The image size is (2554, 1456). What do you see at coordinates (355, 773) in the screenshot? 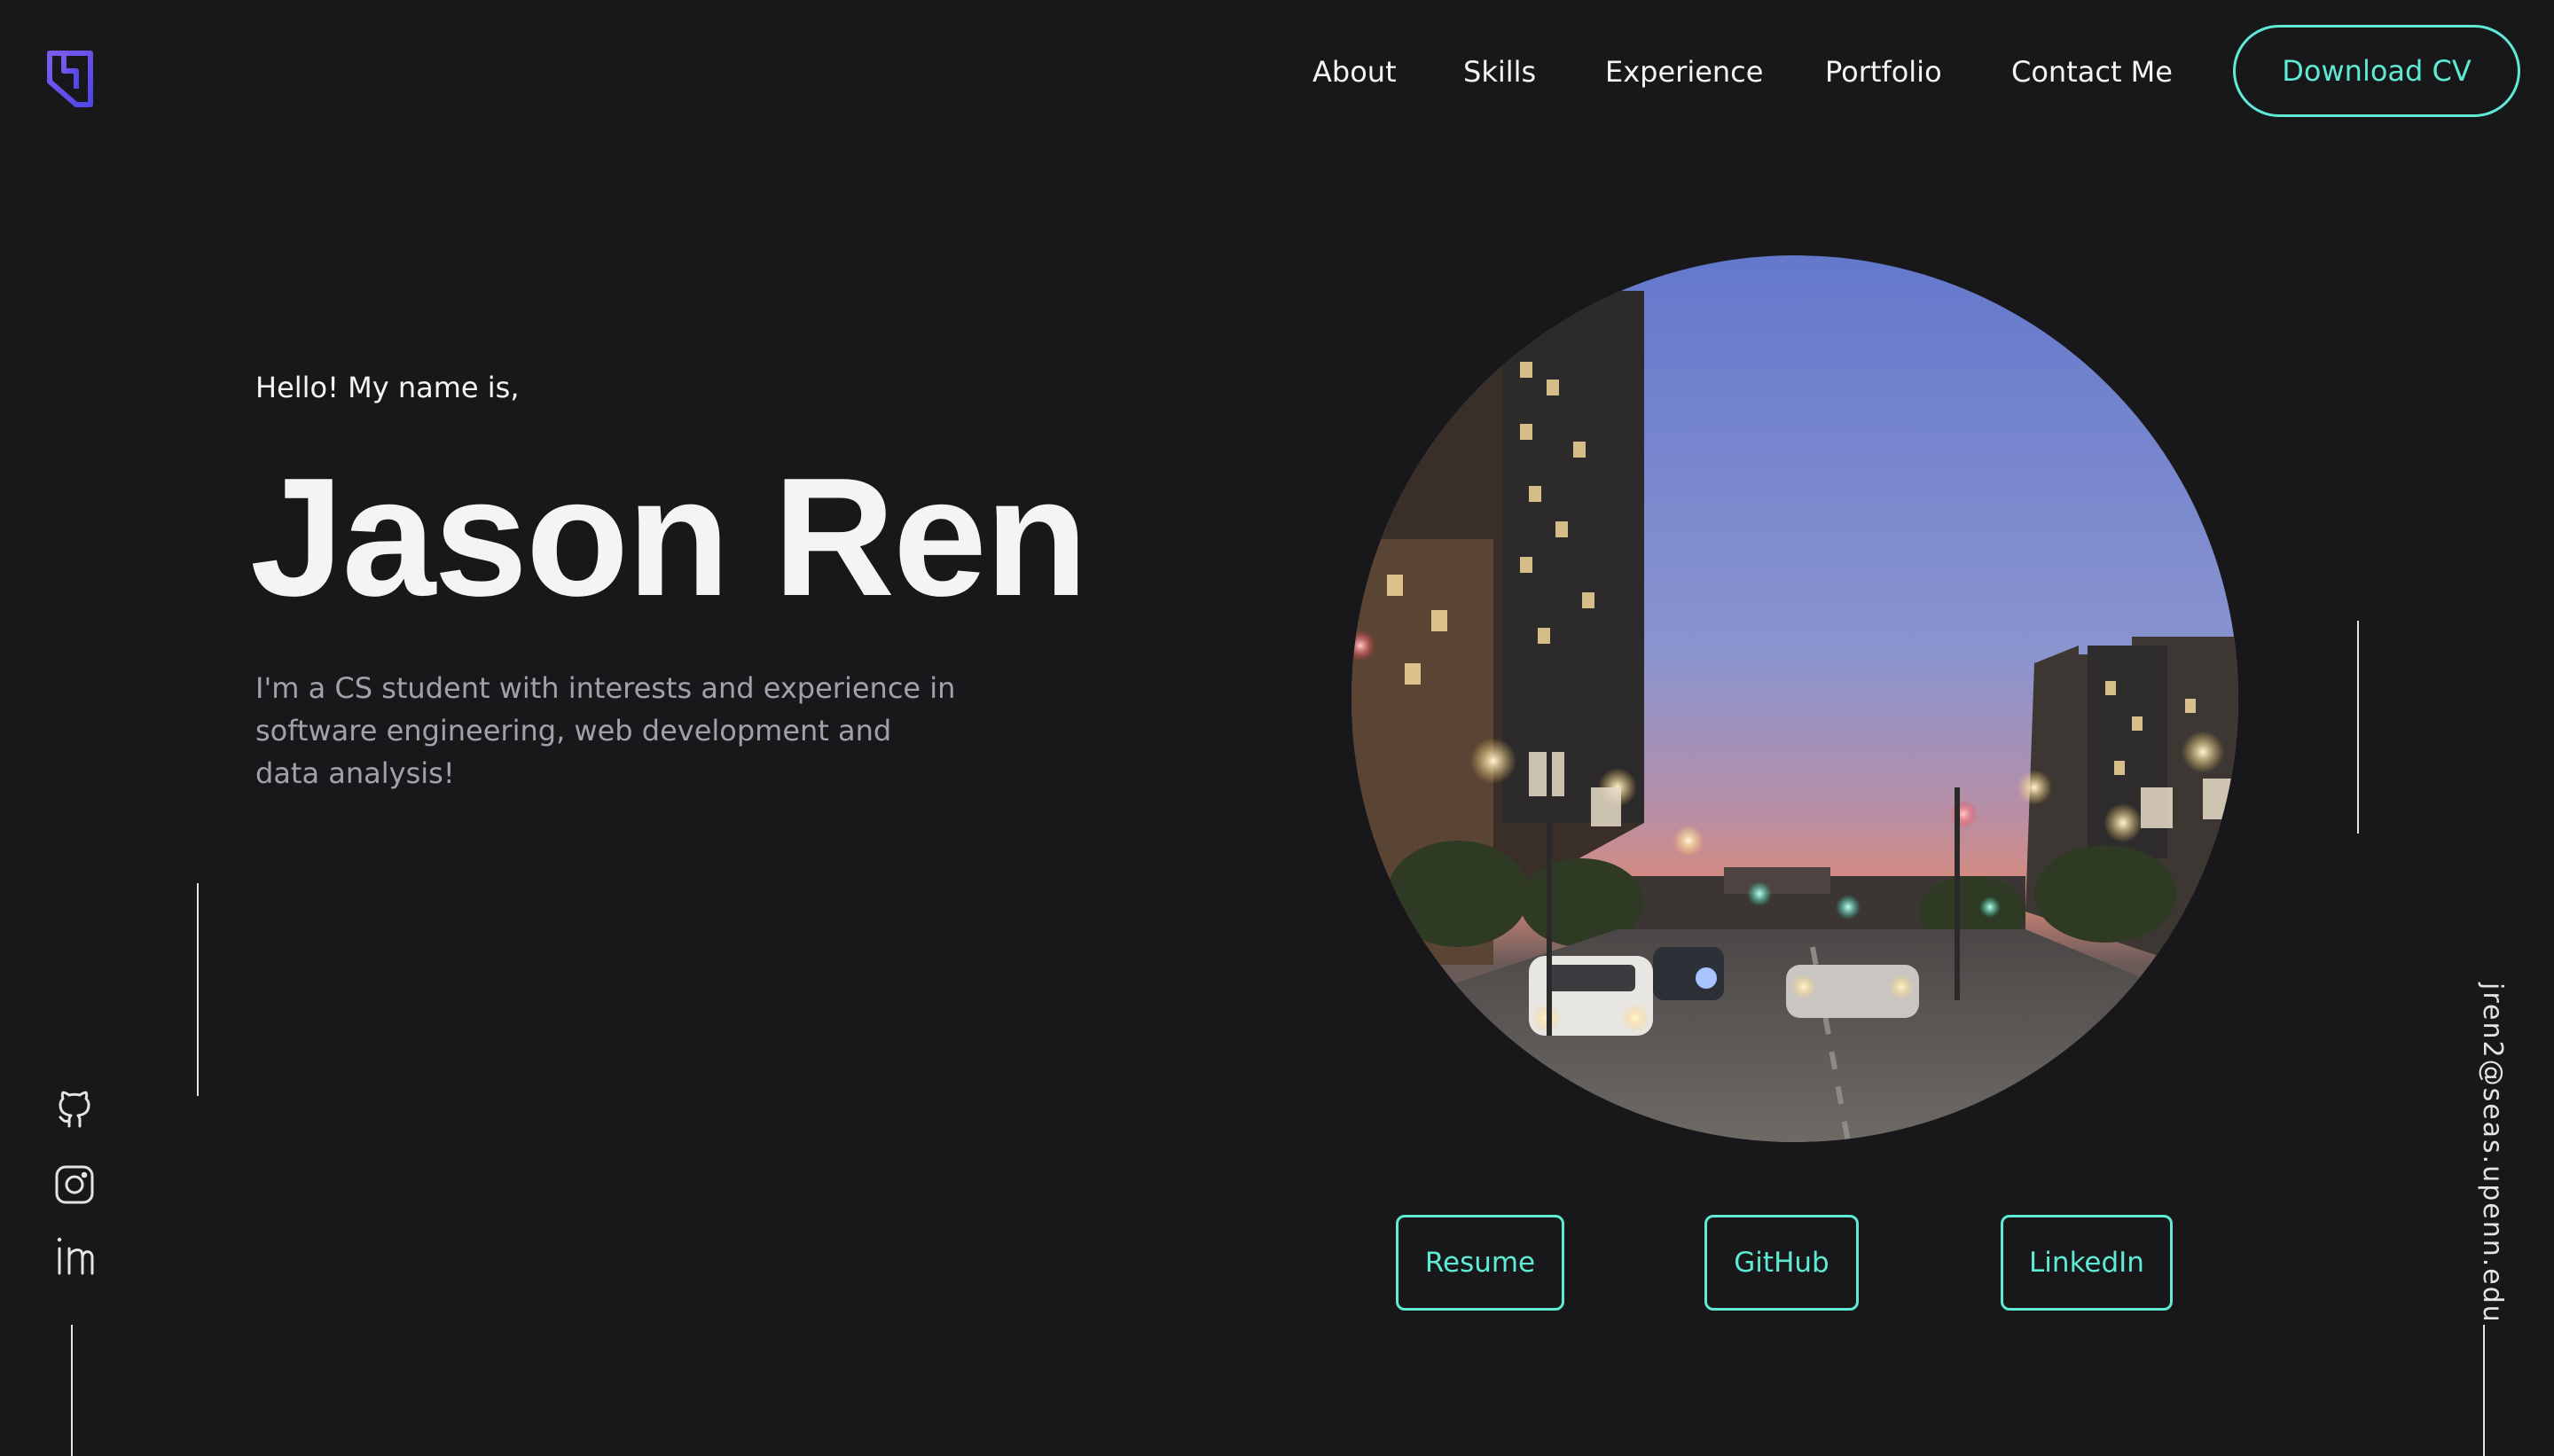
I see `hero-bio-line: data analysis!` at bounding box center [355, 773].